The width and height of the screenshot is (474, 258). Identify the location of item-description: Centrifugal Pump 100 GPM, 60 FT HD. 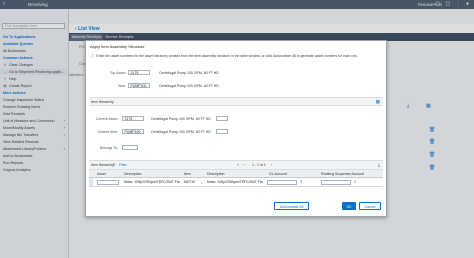
(189, 86).